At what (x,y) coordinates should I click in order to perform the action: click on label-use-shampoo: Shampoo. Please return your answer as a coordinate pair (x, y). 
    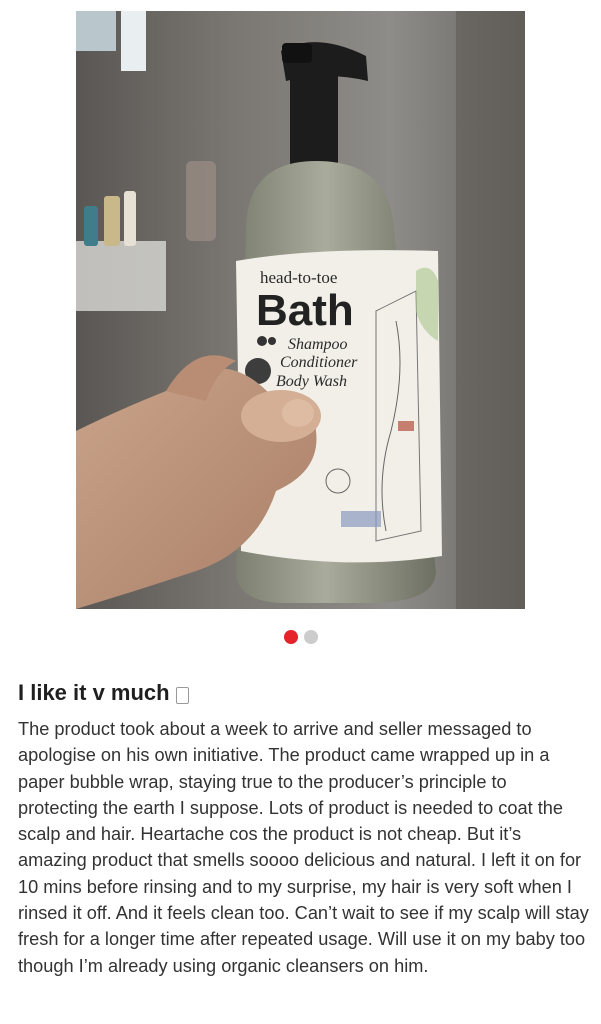
    Looking at the image, I should click on (318, 344).